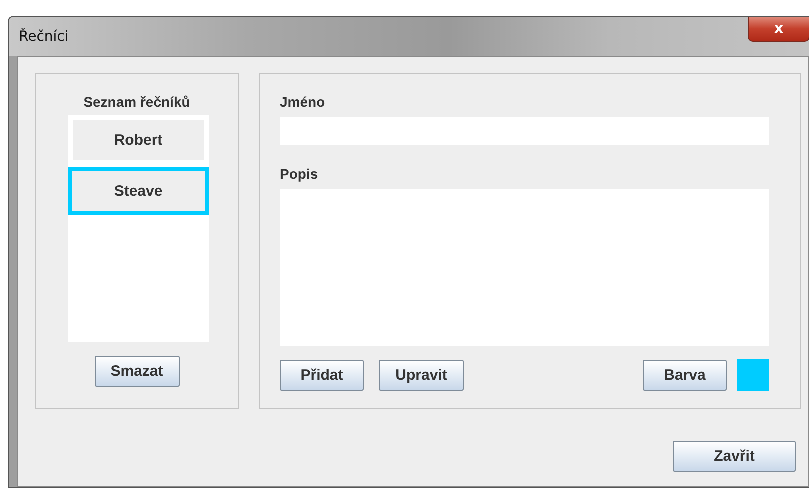 Image resolution: width=809 pixels, height=492 pixels. What do you see at coordinates (303, 102) in the screenshot?
I see `name-label: Jméno` at bounding box center [303, 102].